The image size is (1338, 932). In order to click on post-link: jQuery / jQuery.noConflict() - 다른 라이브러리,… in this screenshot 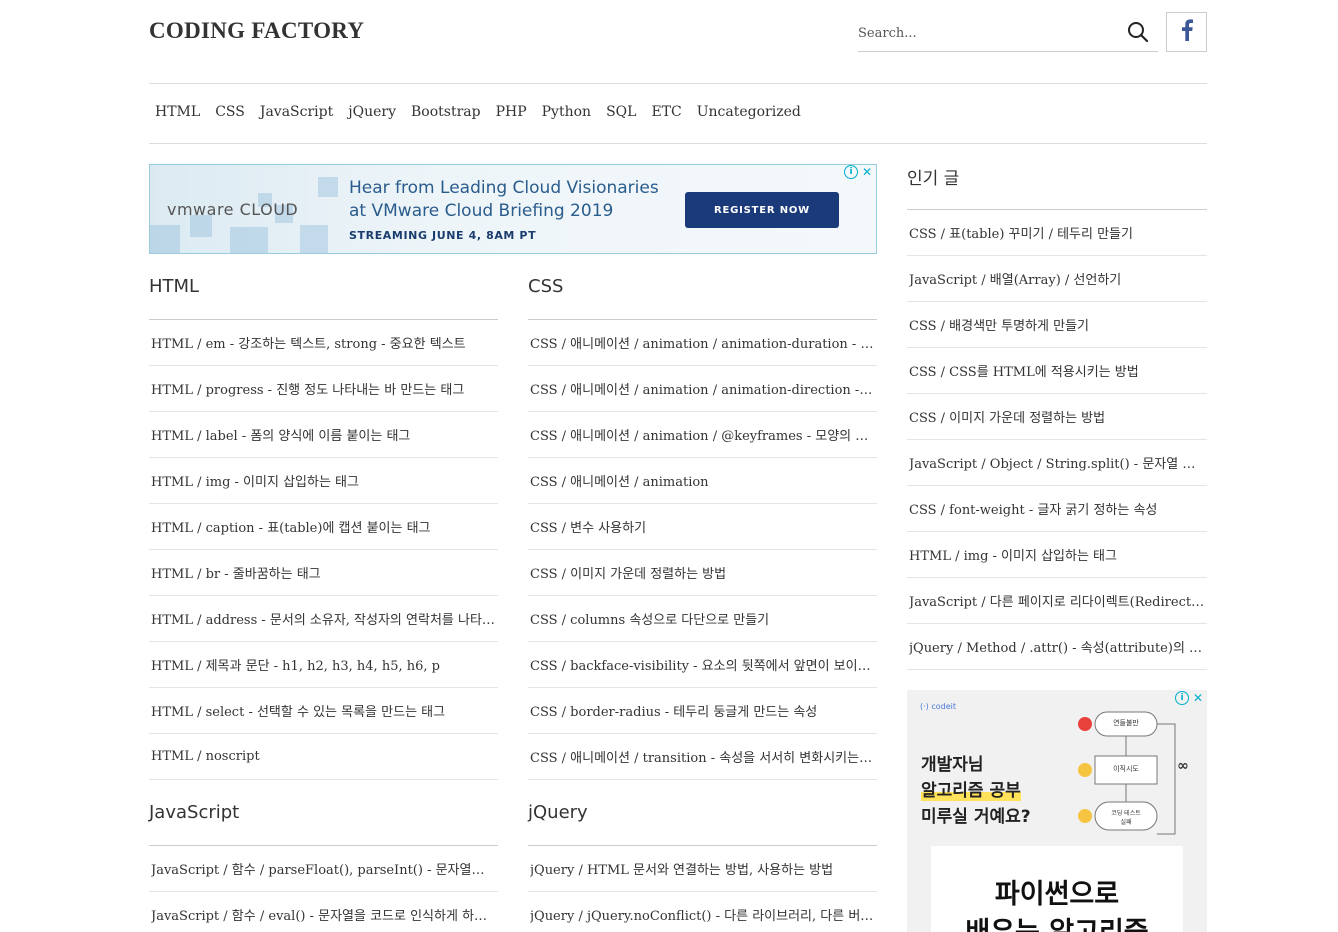, I will do `click(702, 914)`.